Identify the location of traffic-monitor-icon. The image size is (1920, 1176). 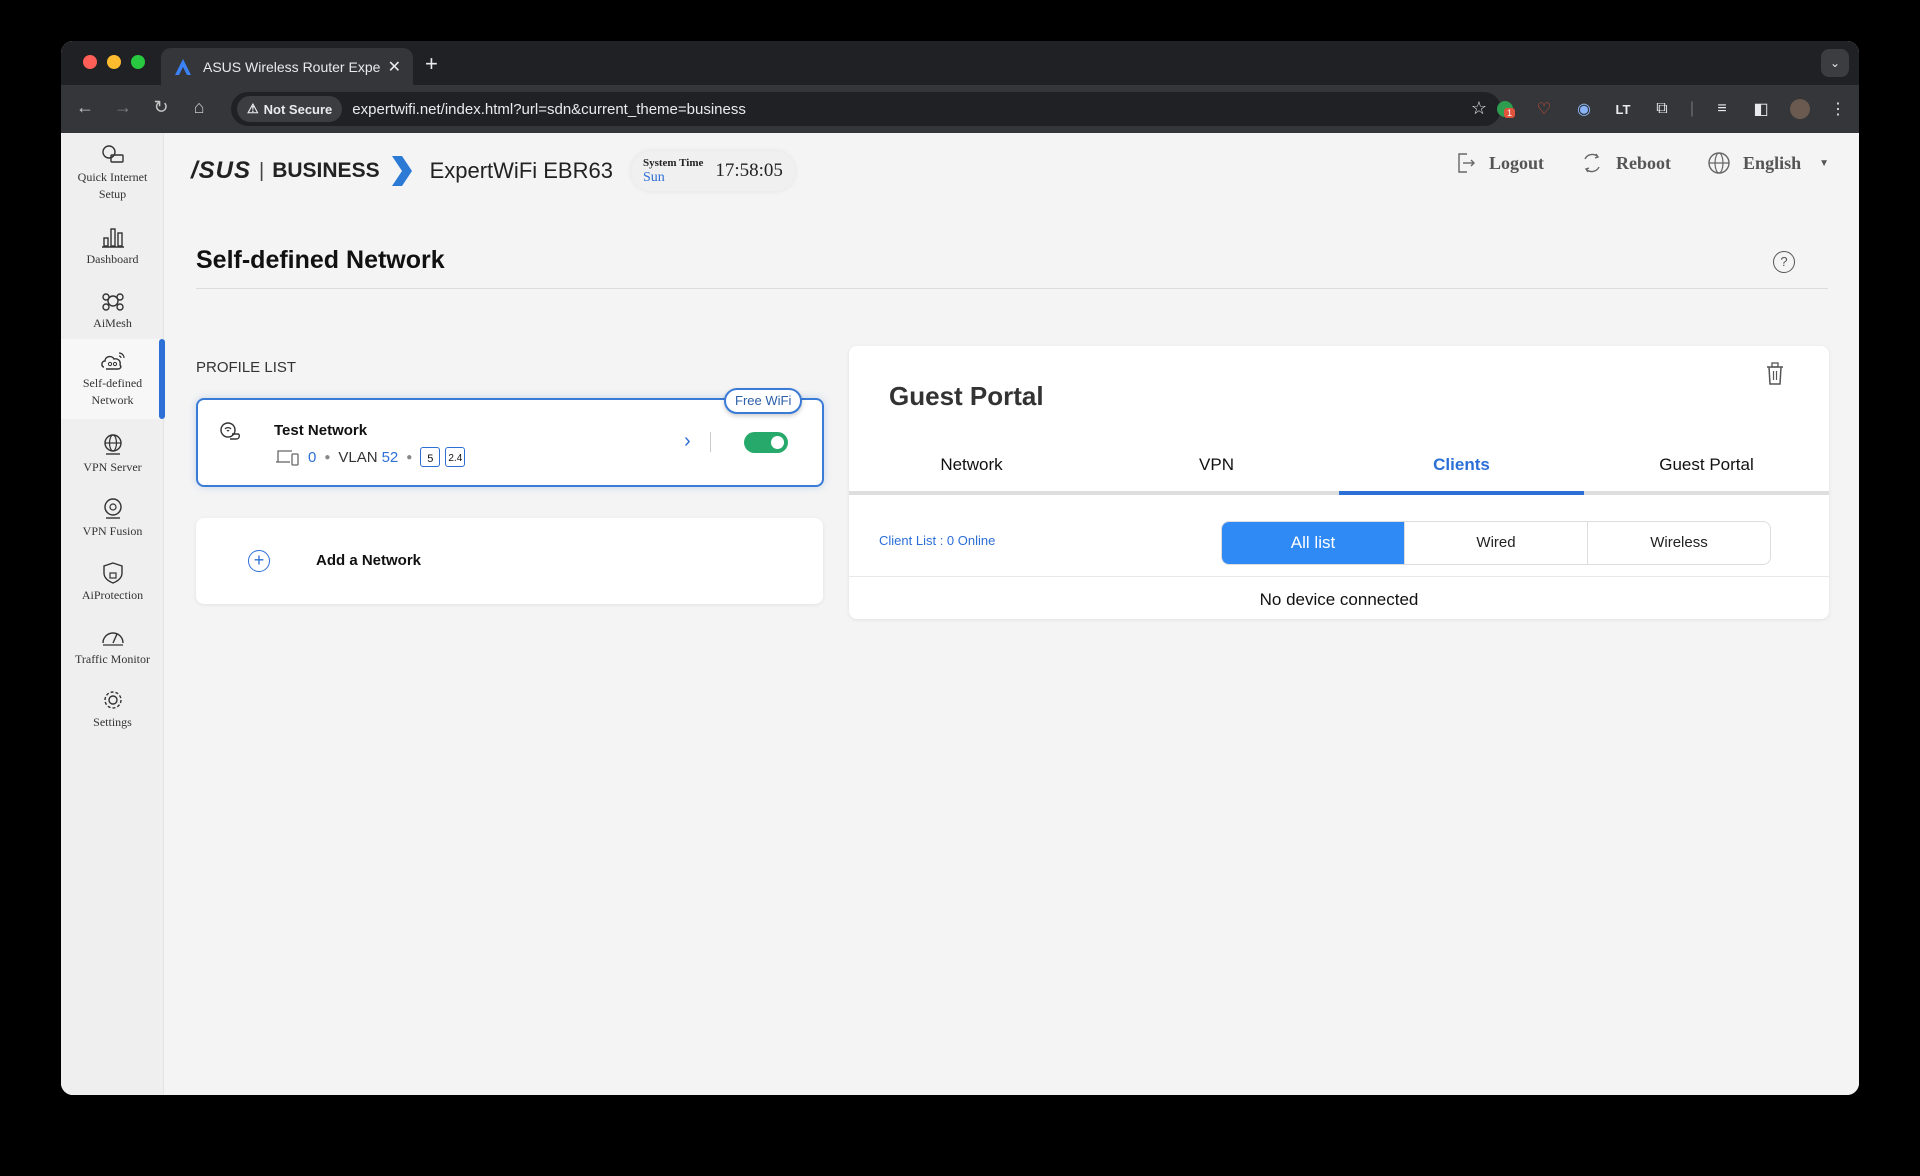
(112, 639).